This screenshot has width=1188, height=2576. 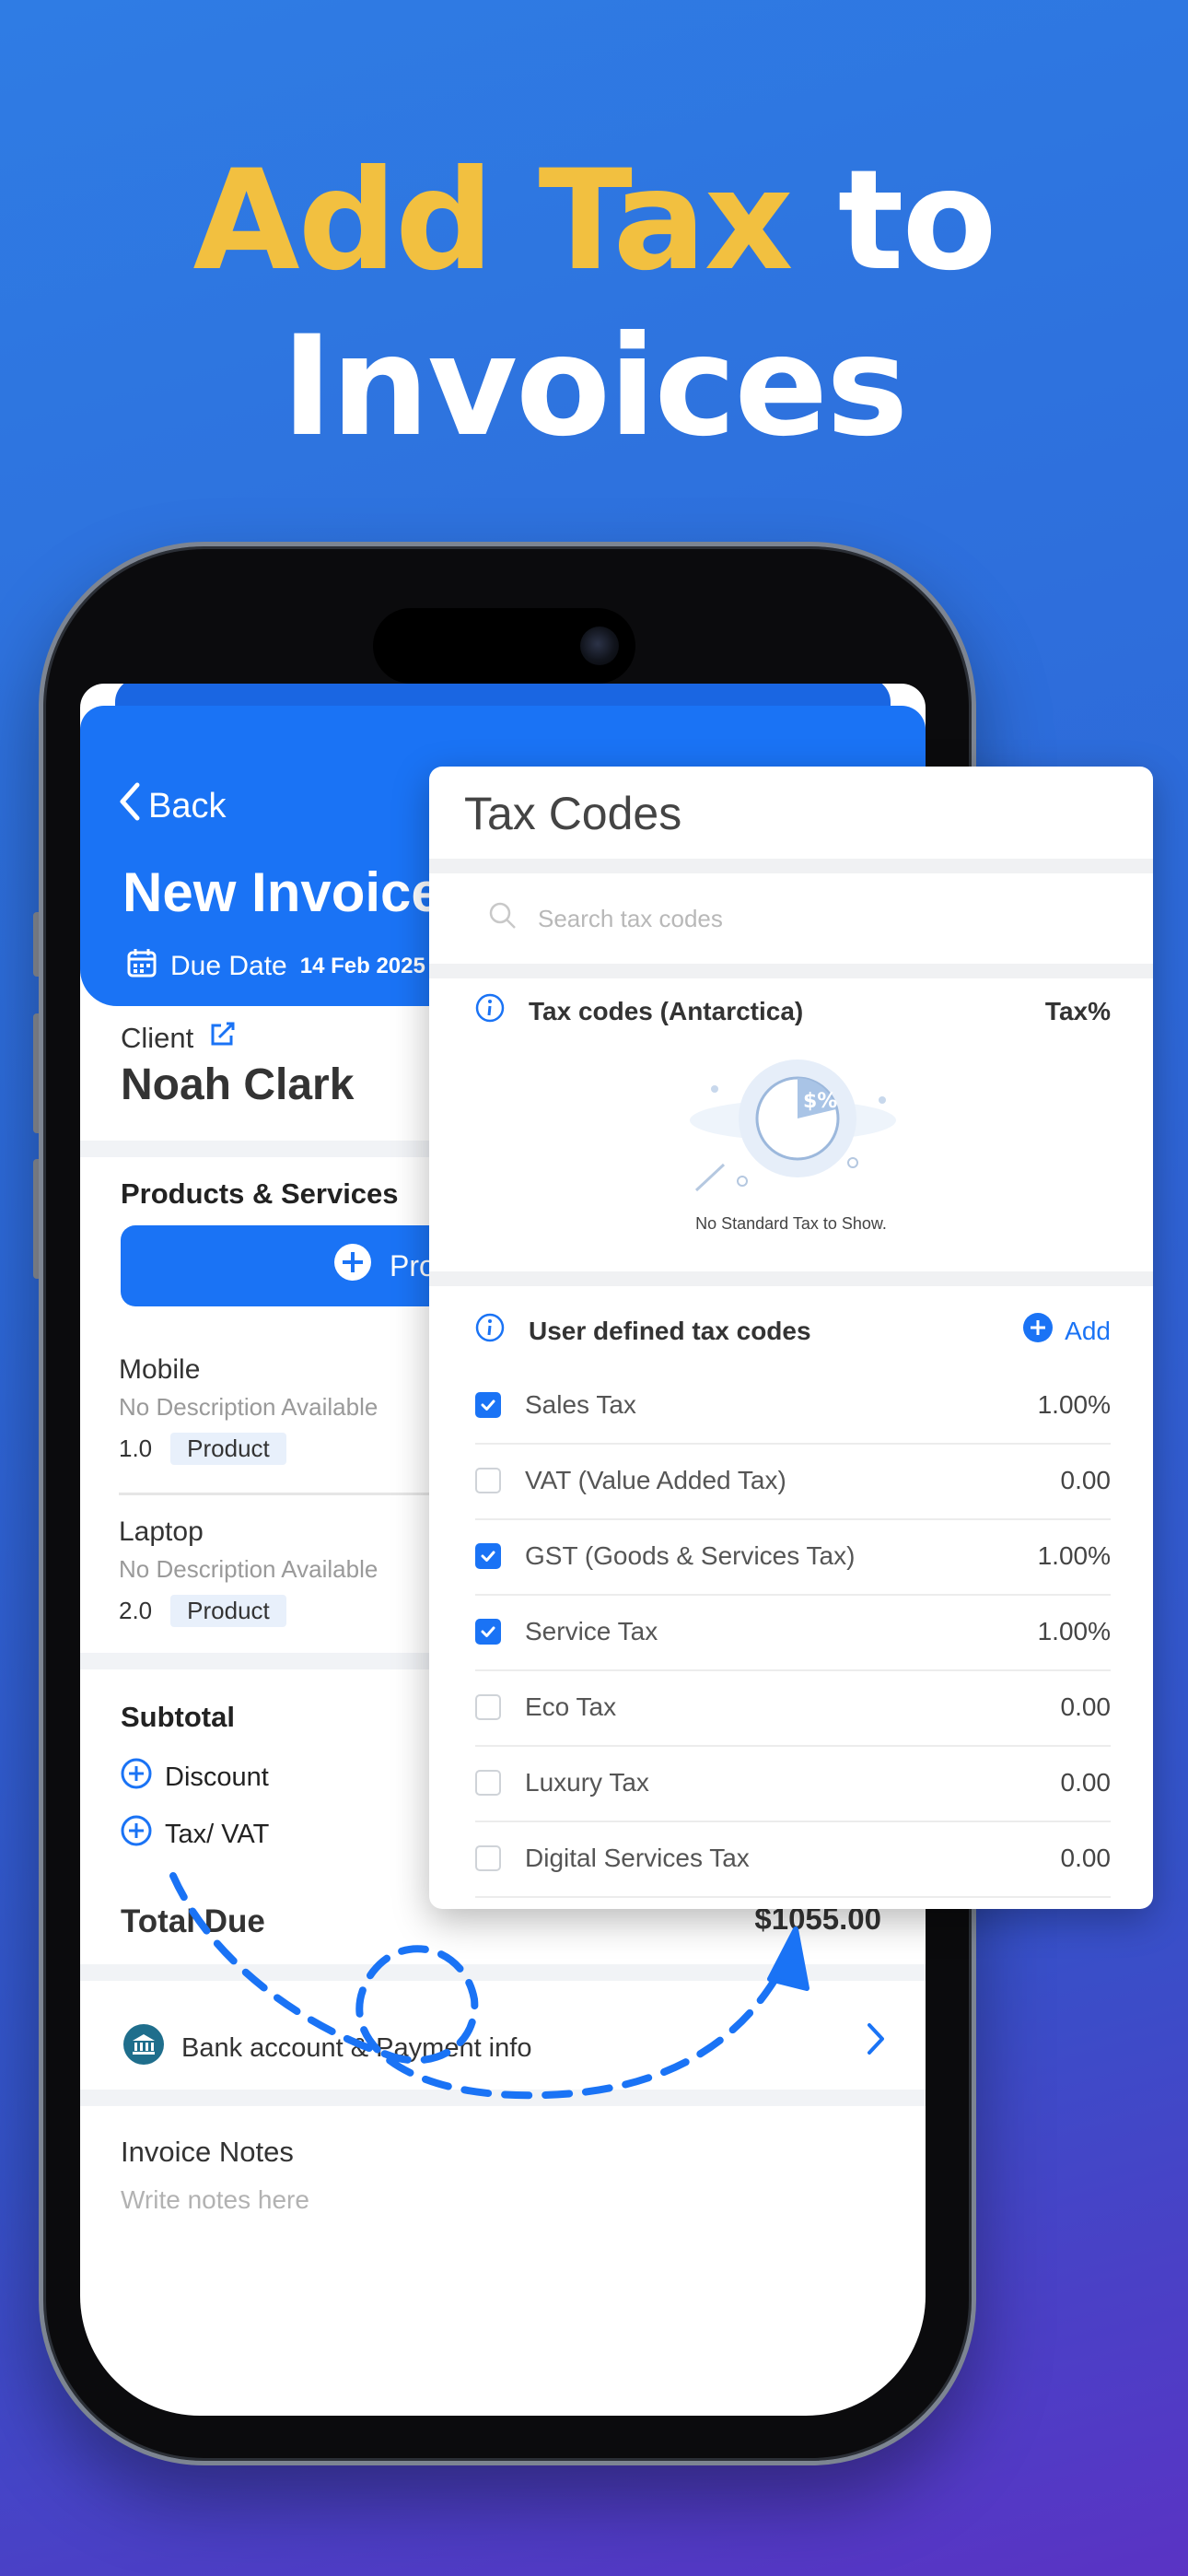 What do you see at coordinates (362, 966) in the screenshot?
I see `due-date-value: 14 Feb 2025` at bounding box center [362, 966].